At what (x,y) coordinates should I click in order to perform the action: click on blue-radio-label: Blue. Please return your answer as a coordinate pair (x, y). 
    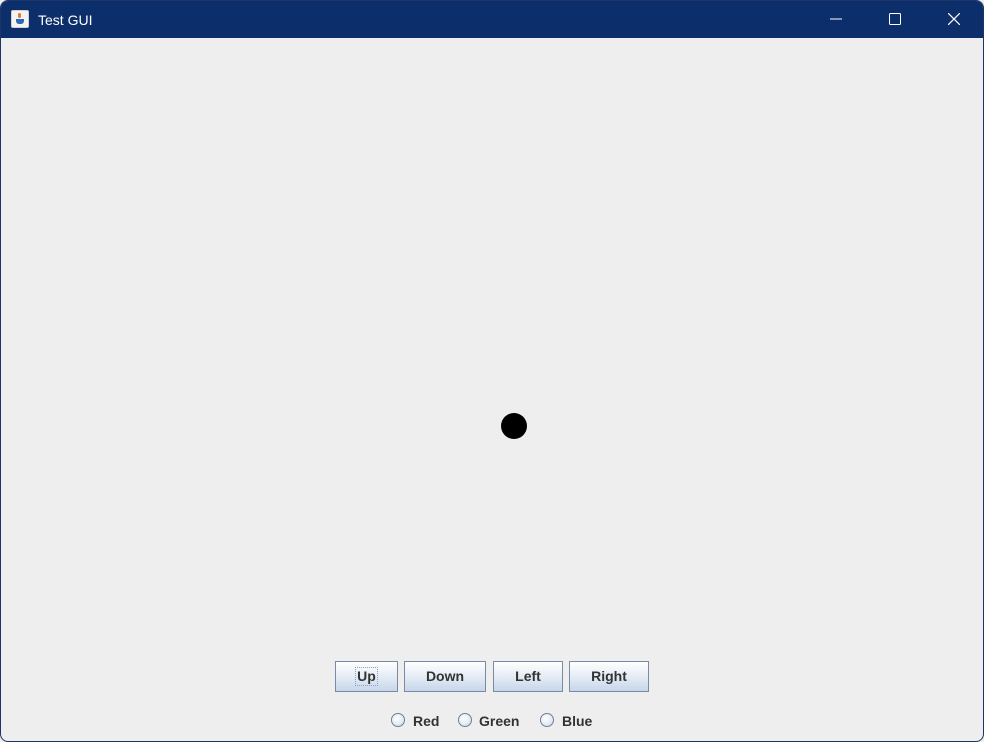
    Looking at the image, I should click on (577, 721).